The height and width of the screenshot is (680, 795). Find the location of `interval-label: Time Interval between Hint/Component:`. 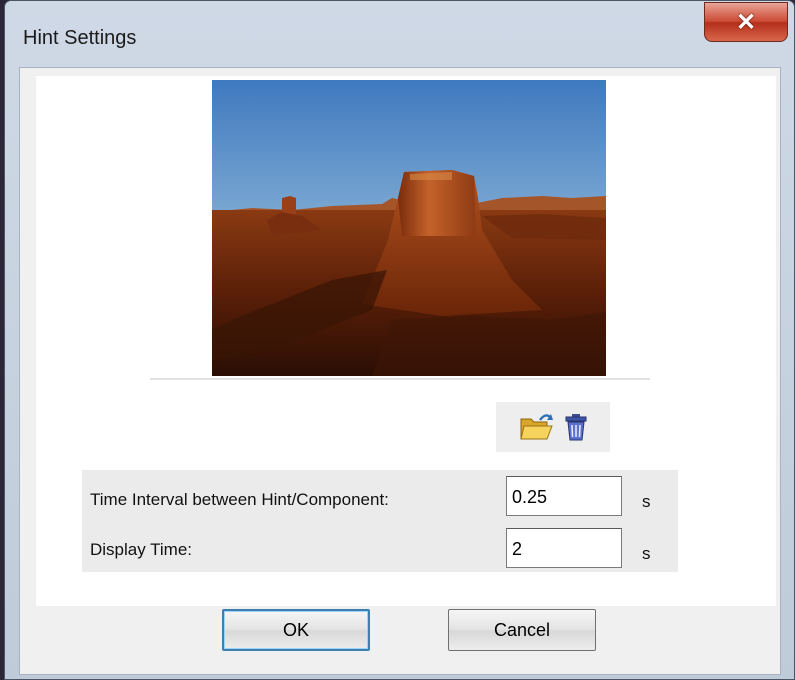

interval-label: Time Interval between Hint/Component: is located at coordinates (239, 499).